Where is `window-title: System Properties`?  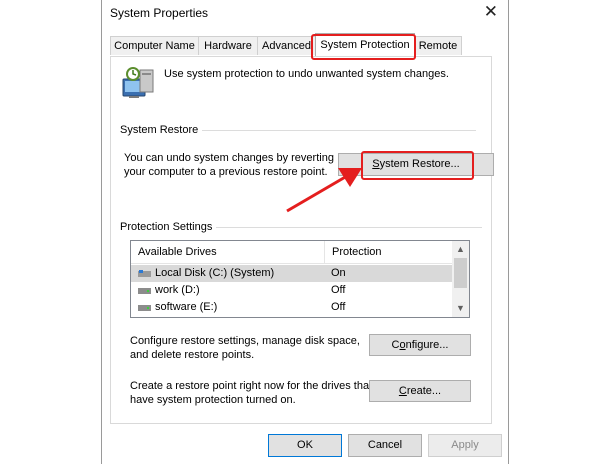
window-title: System Properties is located at coordinates (159, 13).